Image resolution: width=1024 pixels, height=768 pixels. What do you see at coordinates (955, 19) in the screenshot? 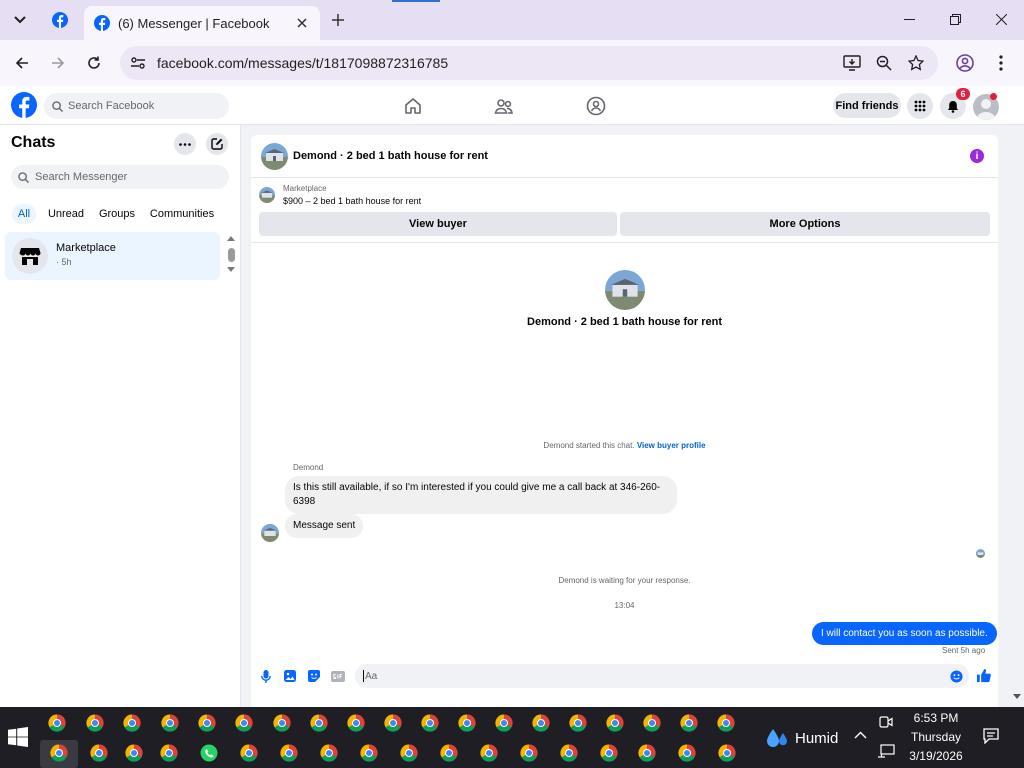
I see `restore-button` at bounding box center [955, 19].